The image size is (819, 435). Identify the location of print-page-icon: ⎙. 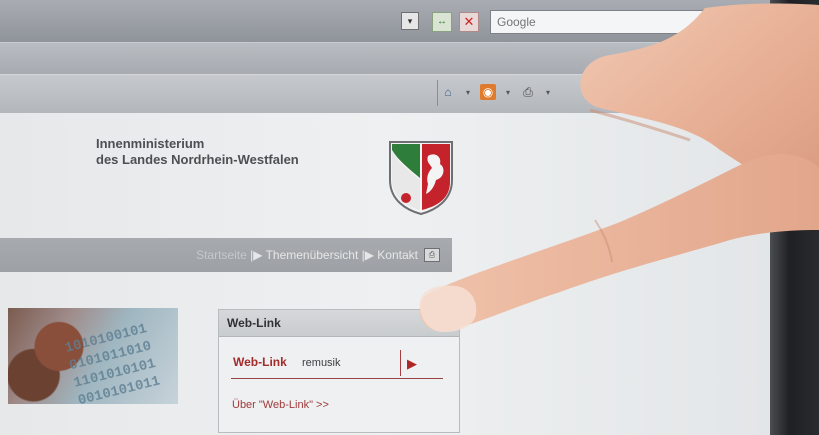
(432, 255).